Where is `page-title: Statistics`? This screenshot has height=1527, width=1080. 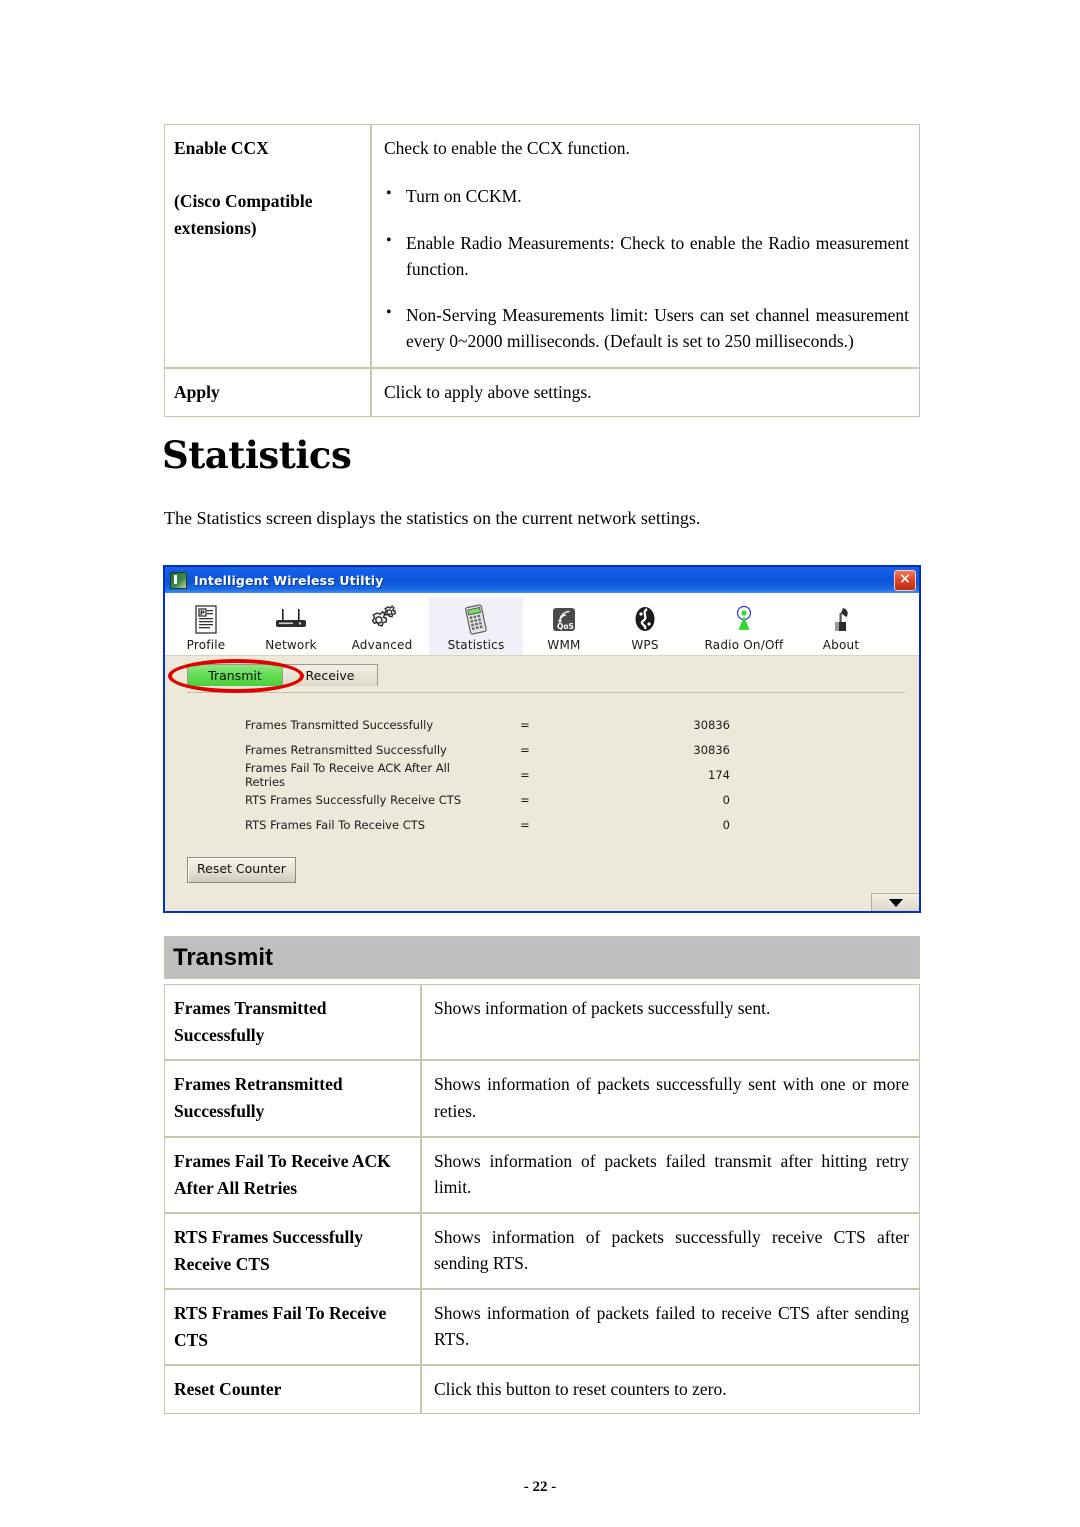 page-title: Statistics is located at coordinates (257, 455).